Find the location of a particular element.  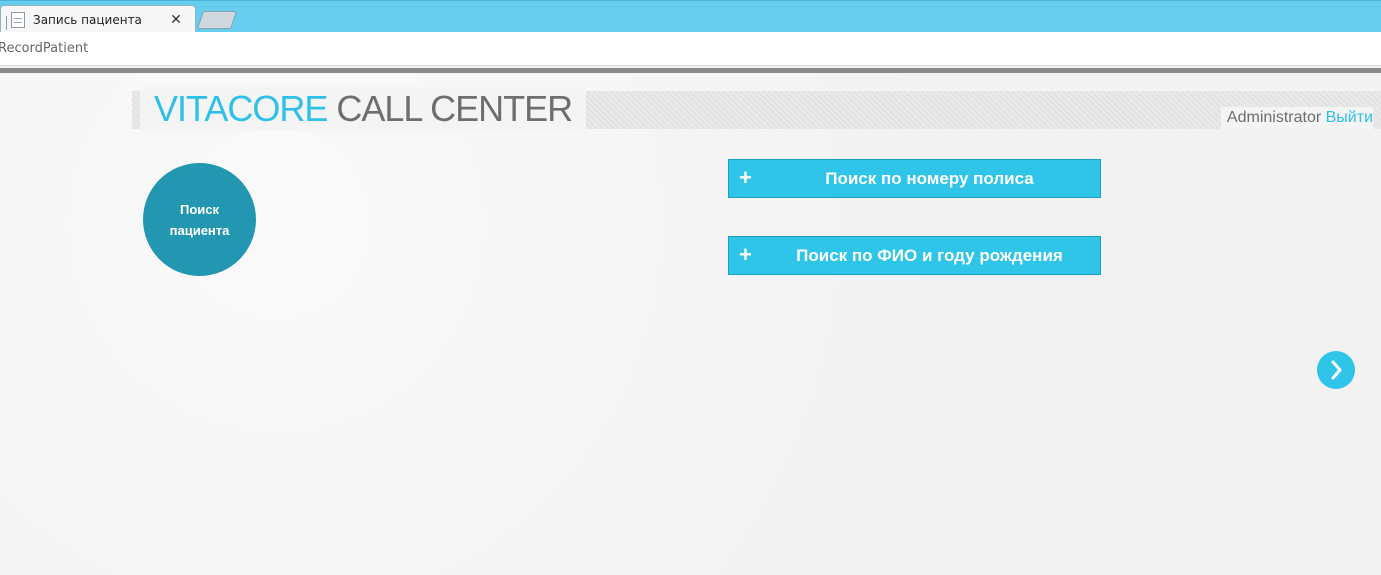

browser-tabstrip: Запись пациента ✕ is located at coordinates (690, 16).